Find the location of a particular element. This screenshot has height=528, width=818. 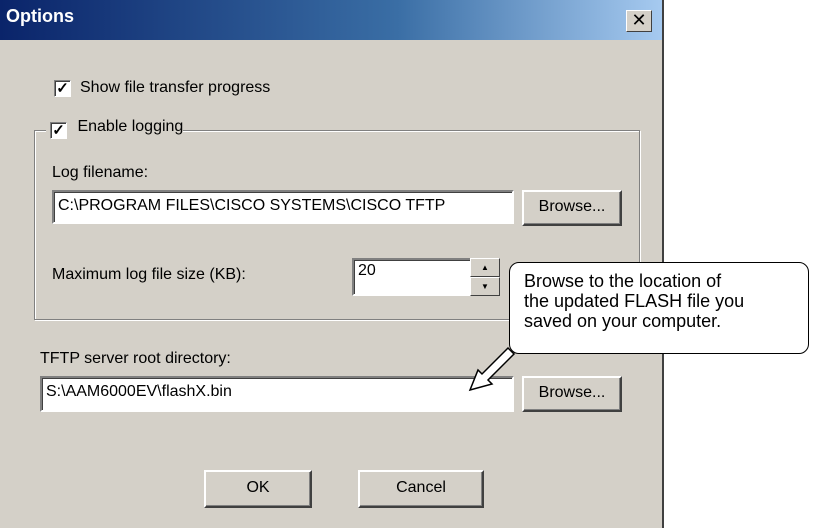

callout-line-2: the updated FLASH file you is located at coordinates (634, 301).